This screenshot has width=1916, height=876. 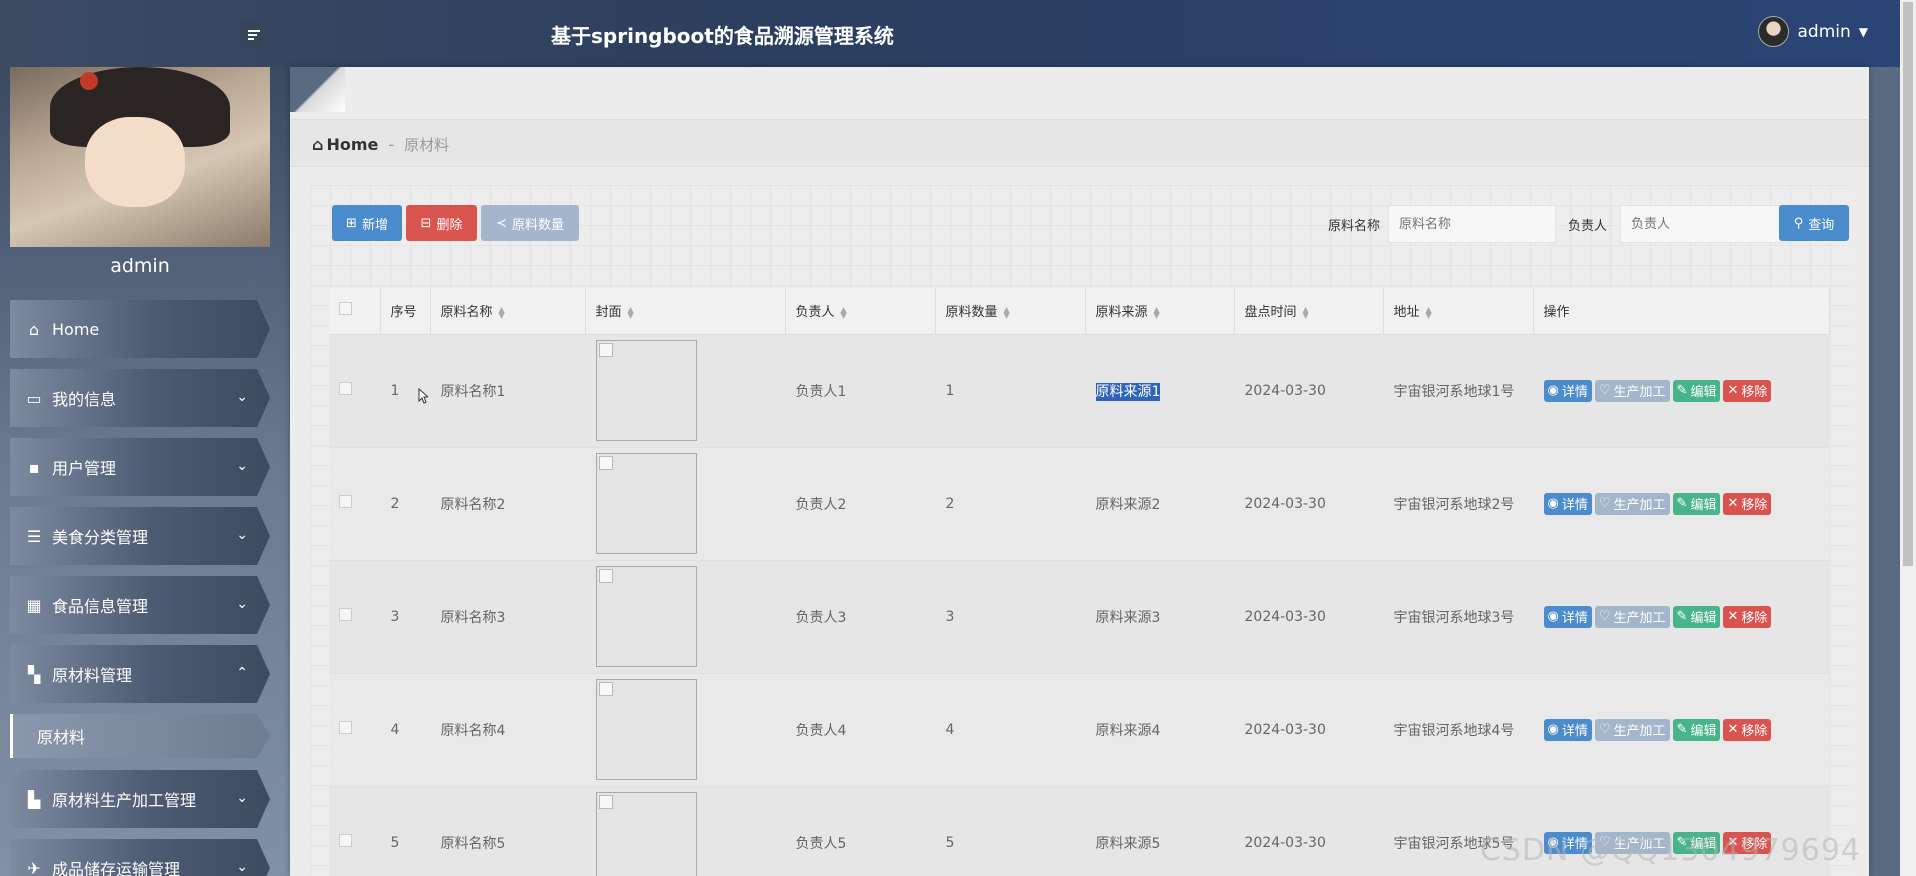 I want to click on menu-toggle-button, so click(x=253, y=34).